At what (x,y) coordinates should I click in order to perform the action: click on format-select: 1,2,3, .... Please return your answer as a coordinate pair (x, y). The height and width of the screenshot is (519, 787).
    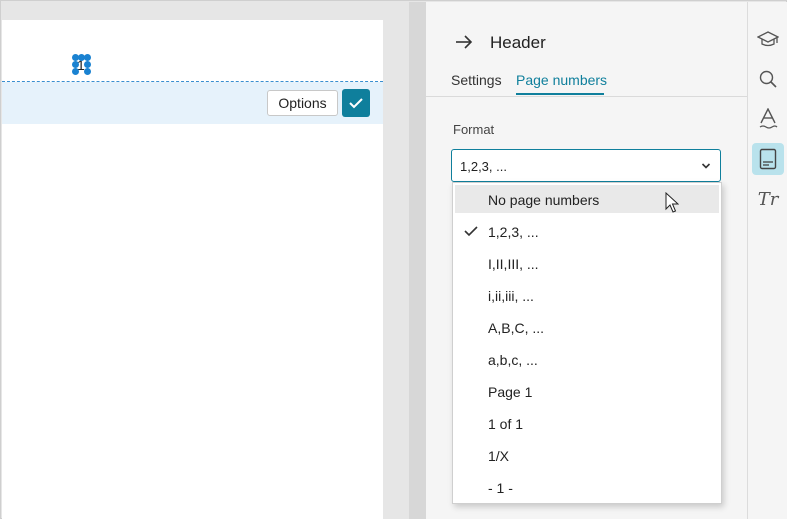
    Looking at the image, I should click on (586, 165).